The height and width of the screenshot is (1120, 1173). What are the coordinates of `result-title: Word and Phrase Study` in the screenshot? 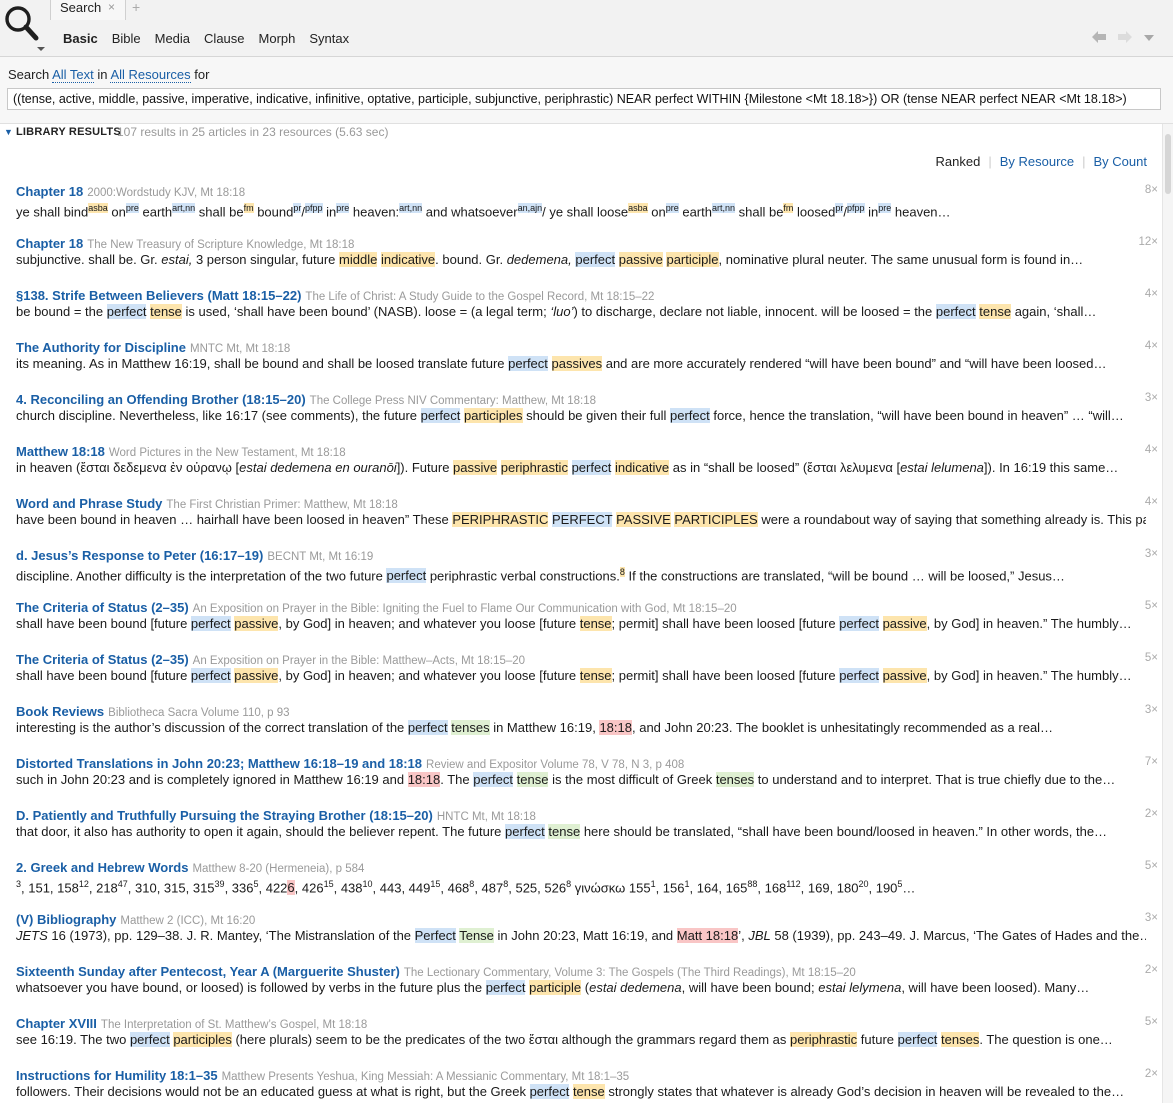 It's located at (89, 503).